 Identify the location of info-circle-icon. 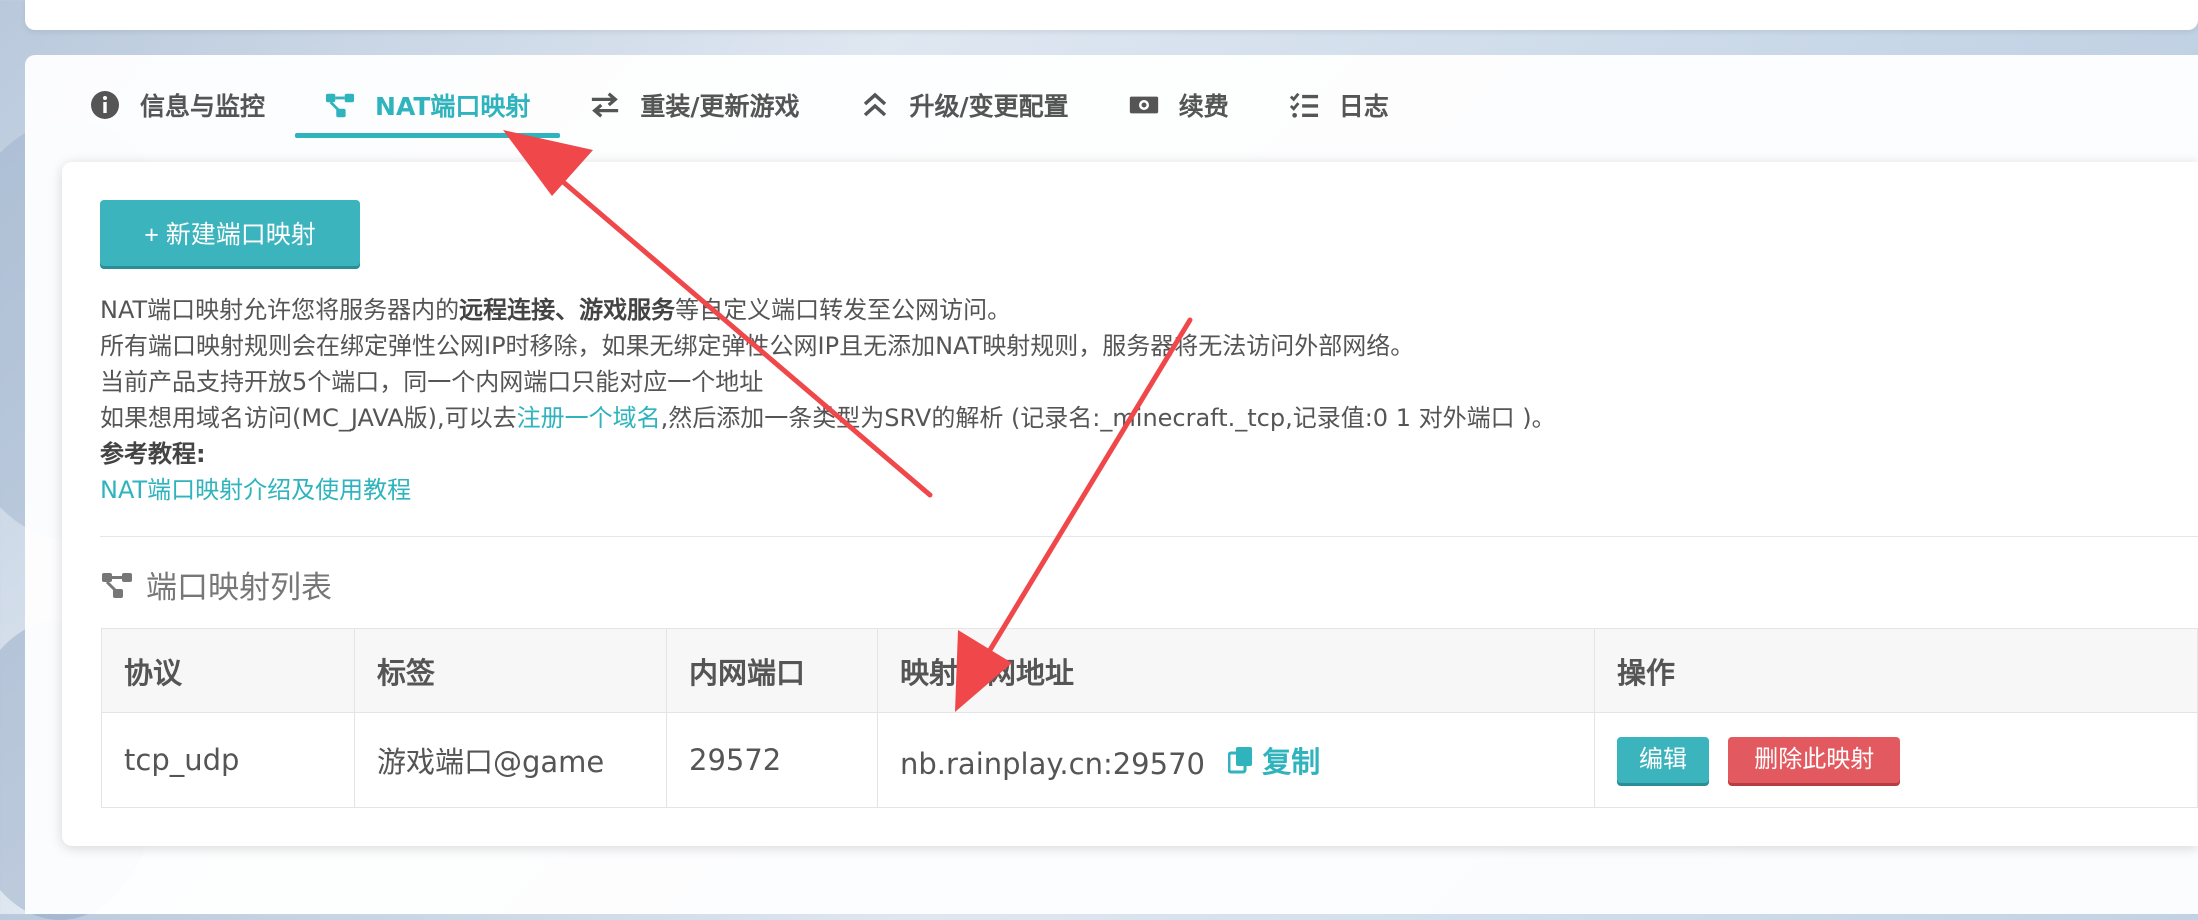
(105, 105).